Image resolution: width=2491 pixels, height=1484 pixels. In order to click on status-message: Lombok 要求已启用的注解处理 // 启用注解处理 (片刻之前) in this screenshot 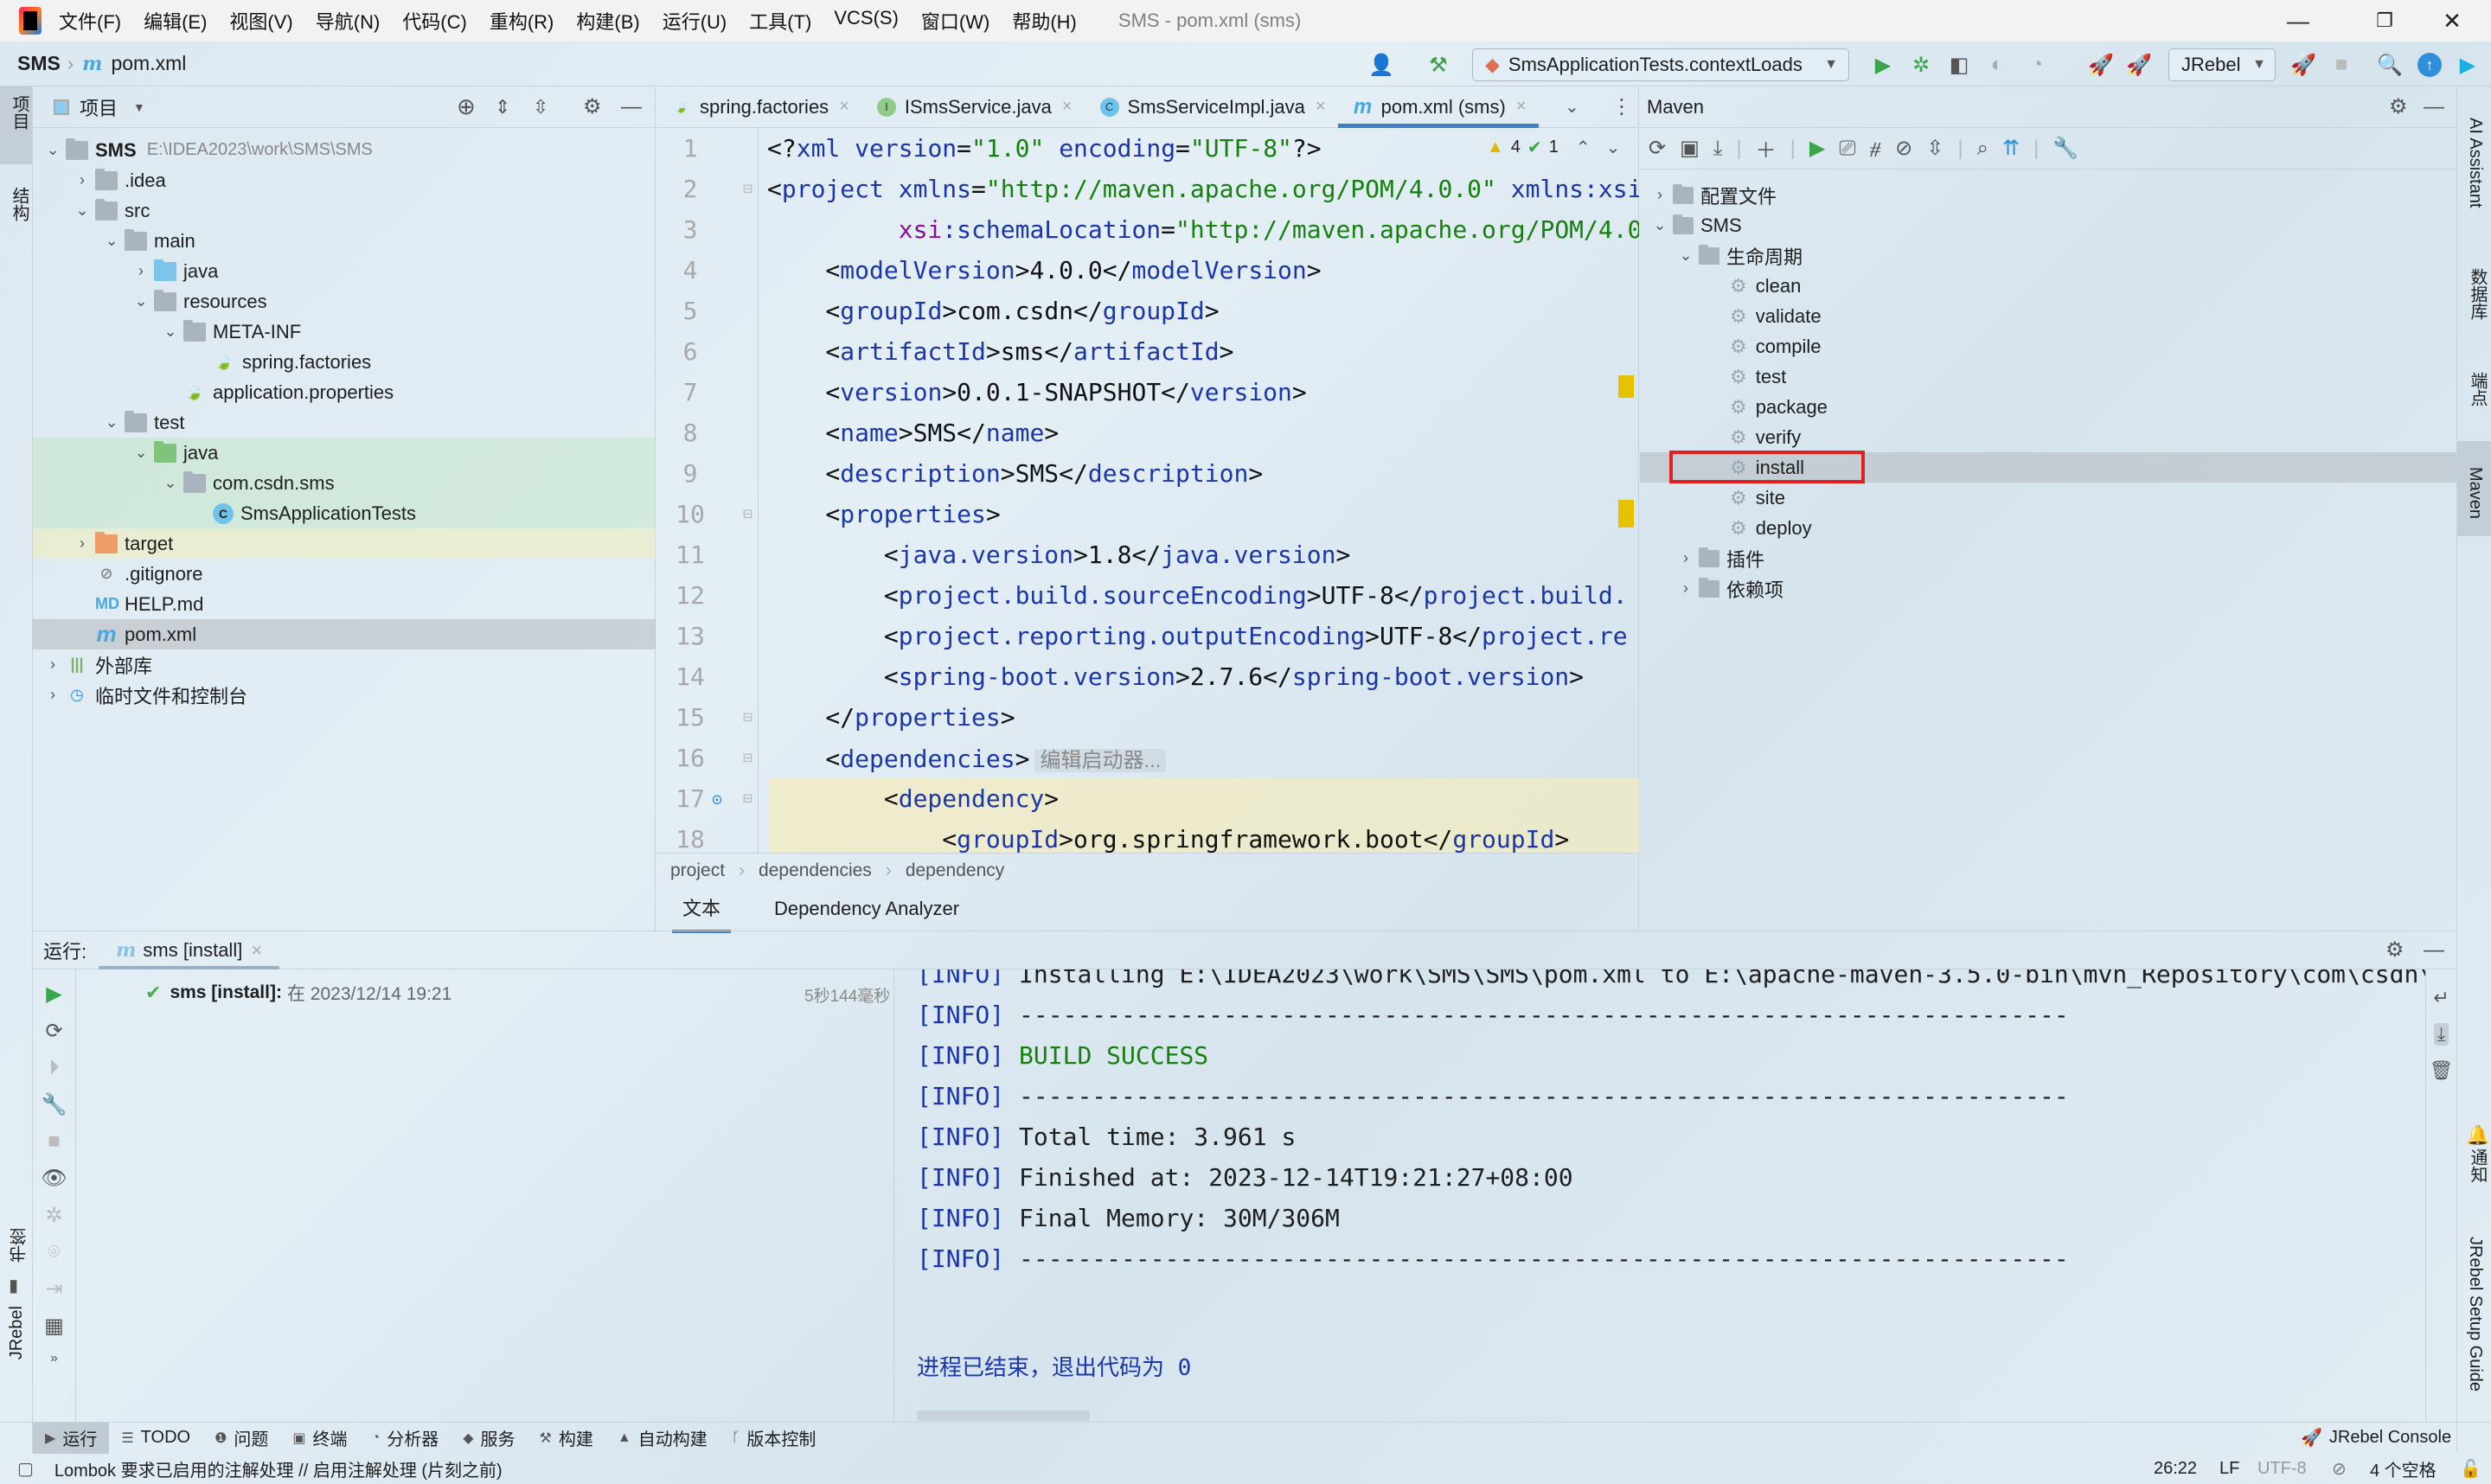, I will do `click(278, 1468)`.